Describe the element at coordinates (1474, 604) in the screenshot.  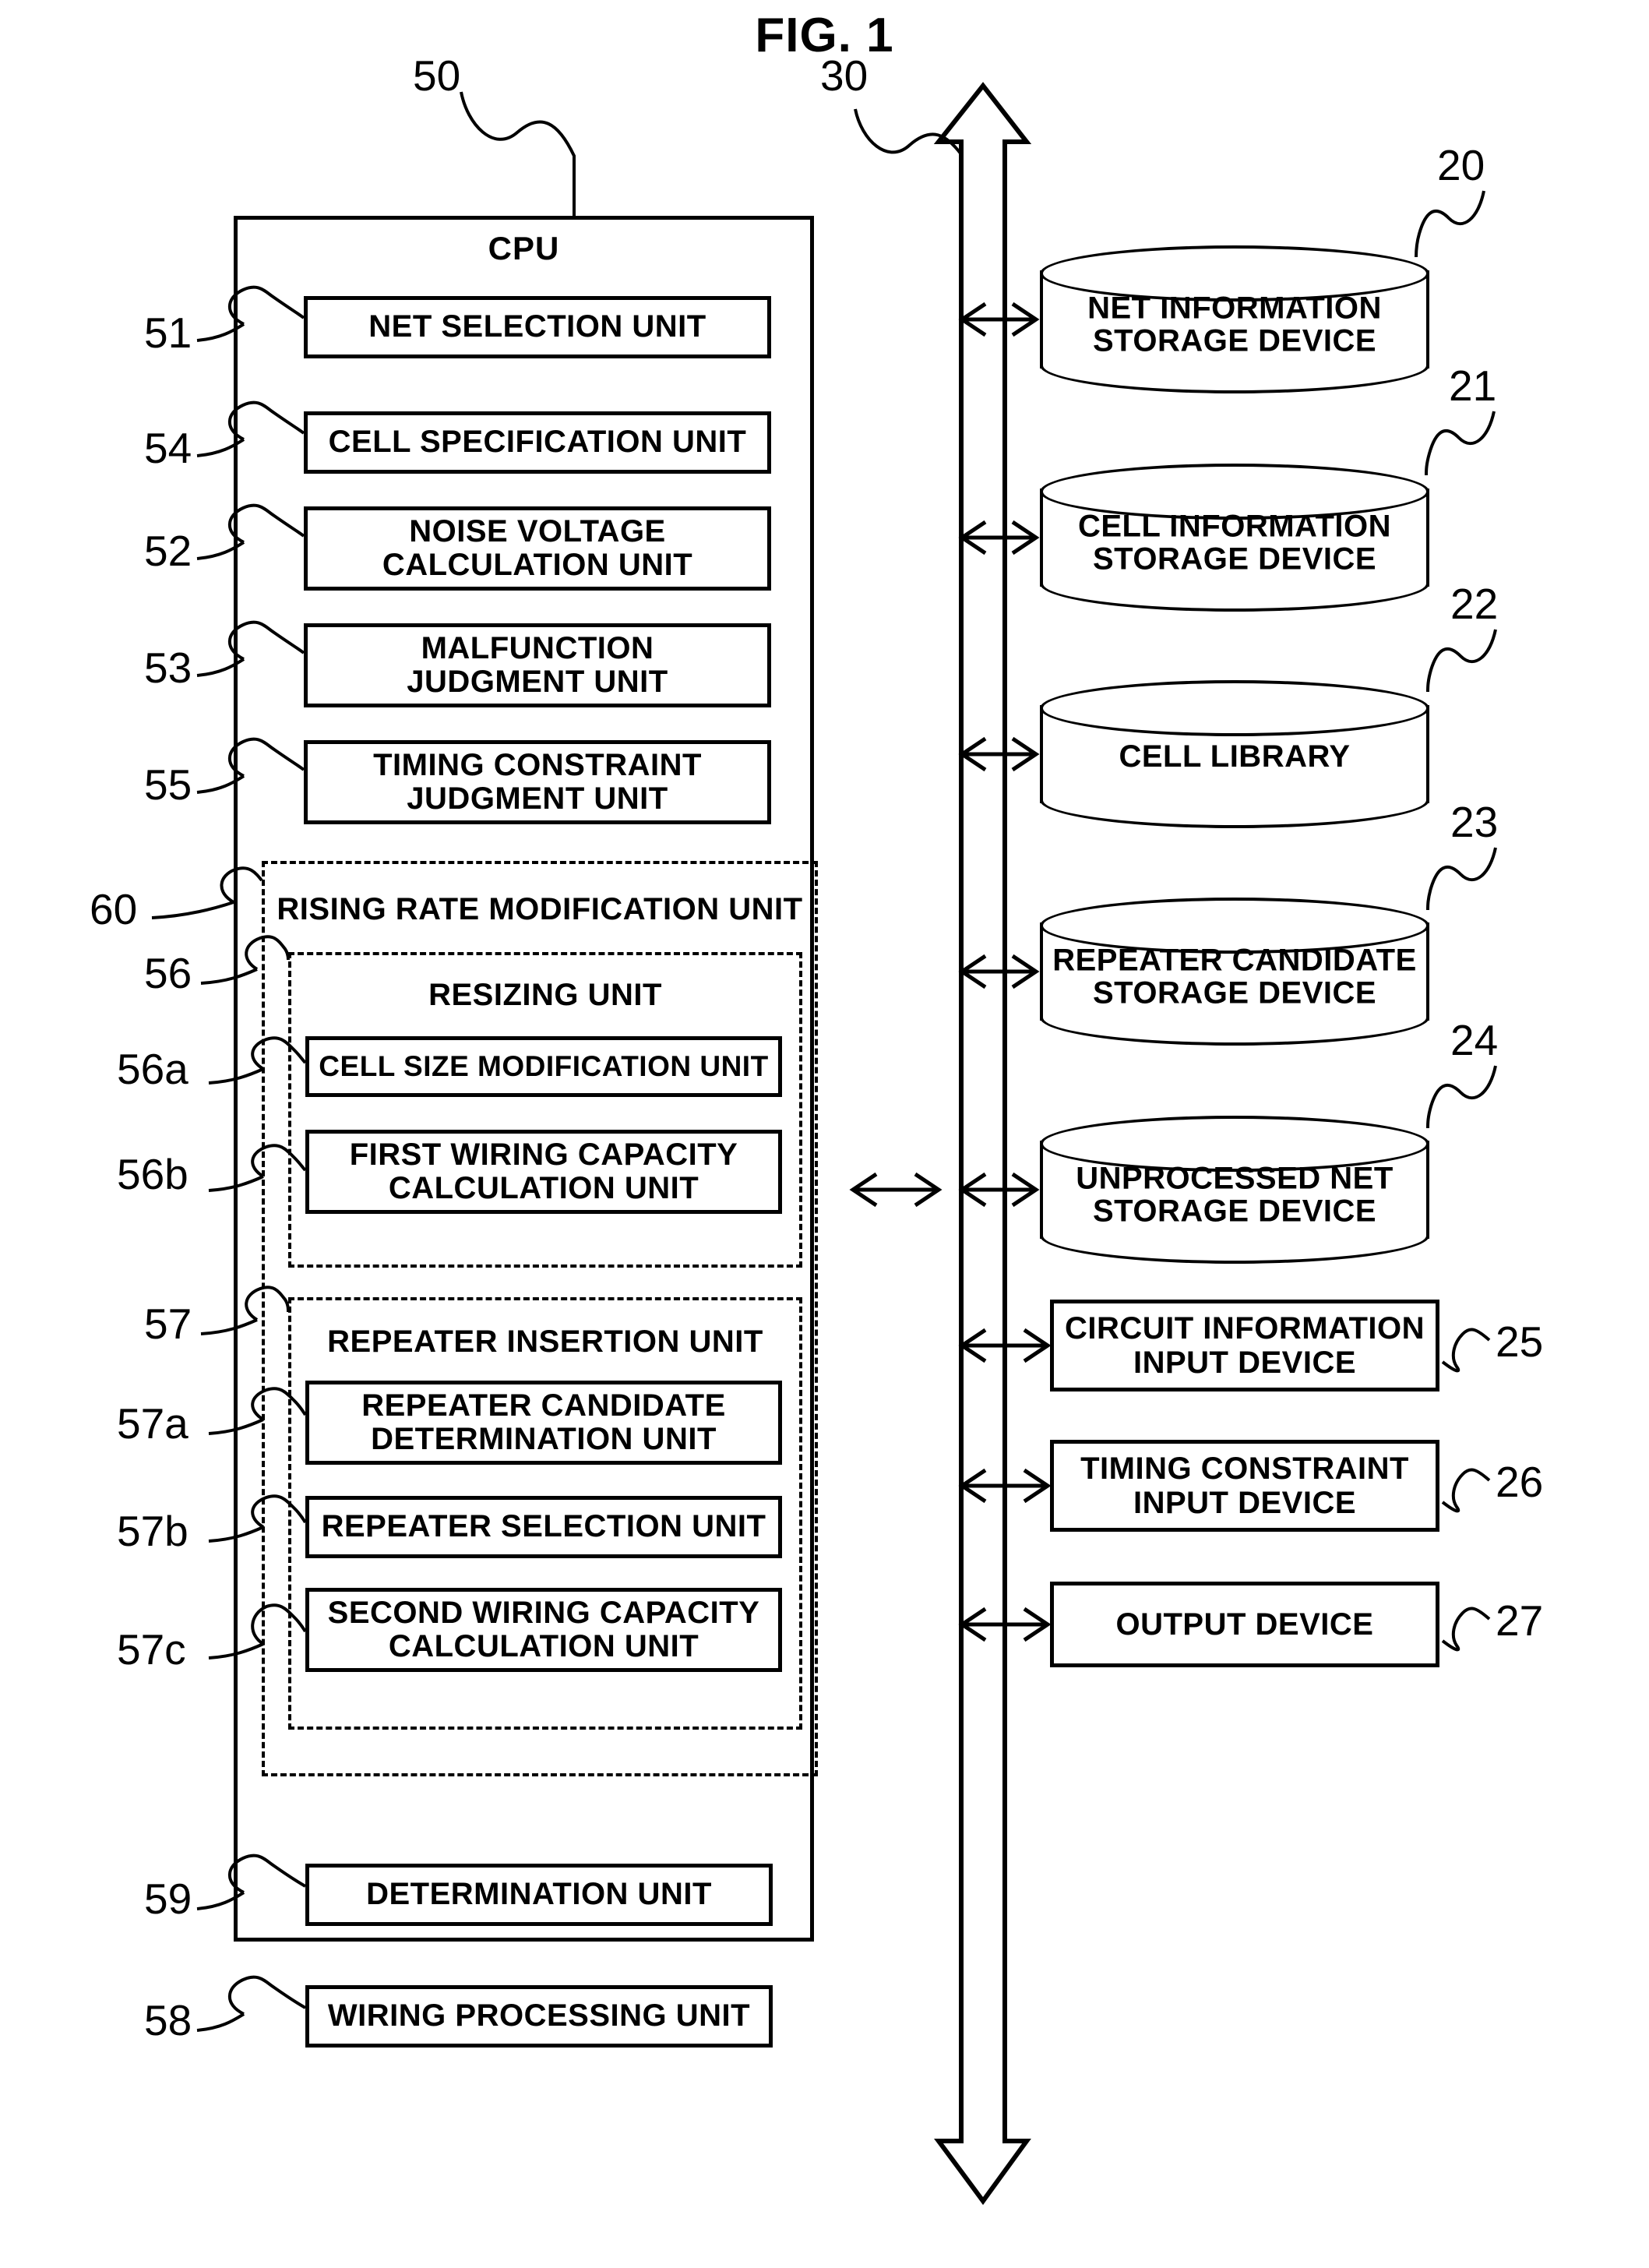
I see `ref-number-22: 22` at that location.